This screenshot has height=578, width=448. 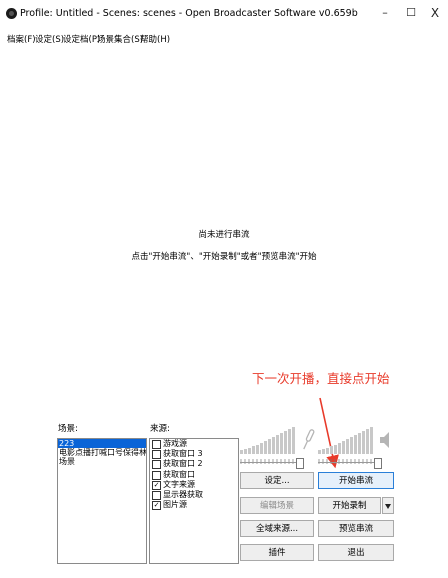 I want to click on source-item: 获取窗口 3, so click(x=194, y=454).